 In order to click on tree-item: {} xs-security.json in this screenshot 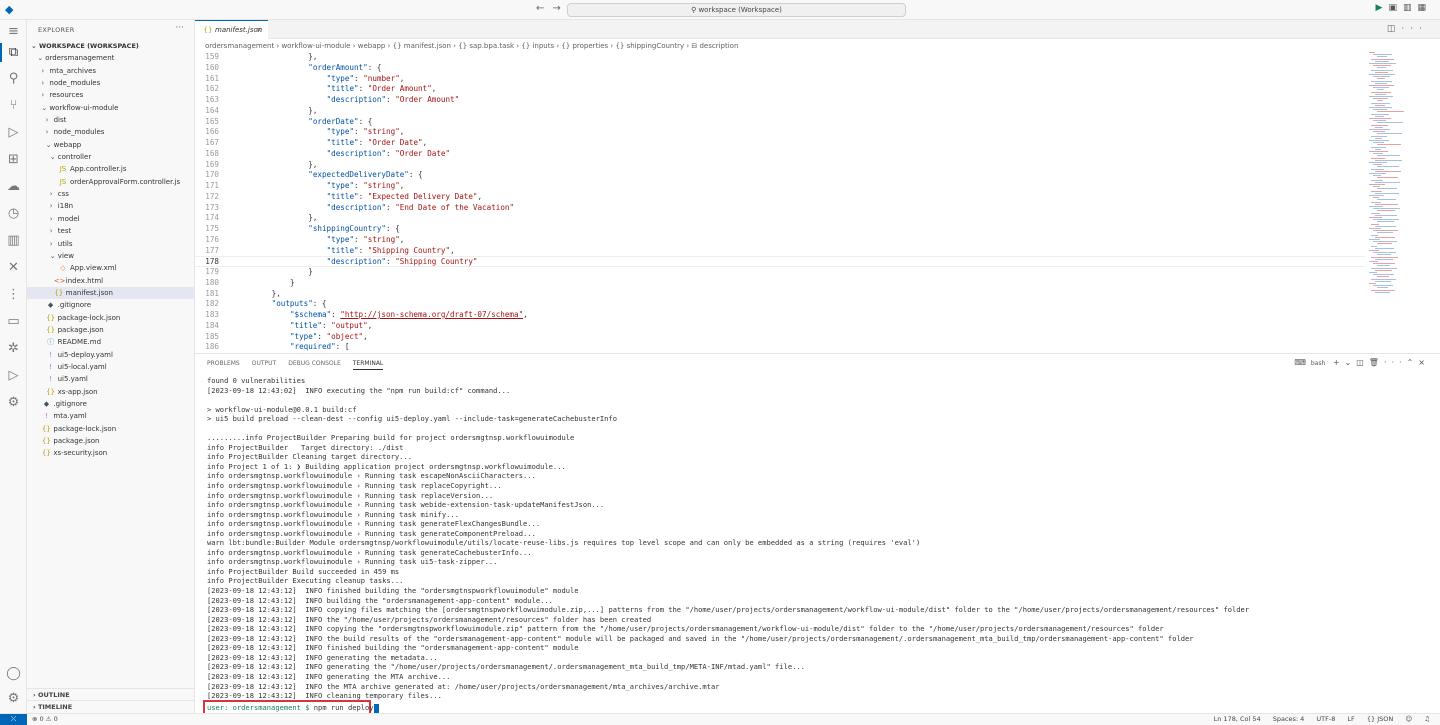, I will do `click(111, 453)`.